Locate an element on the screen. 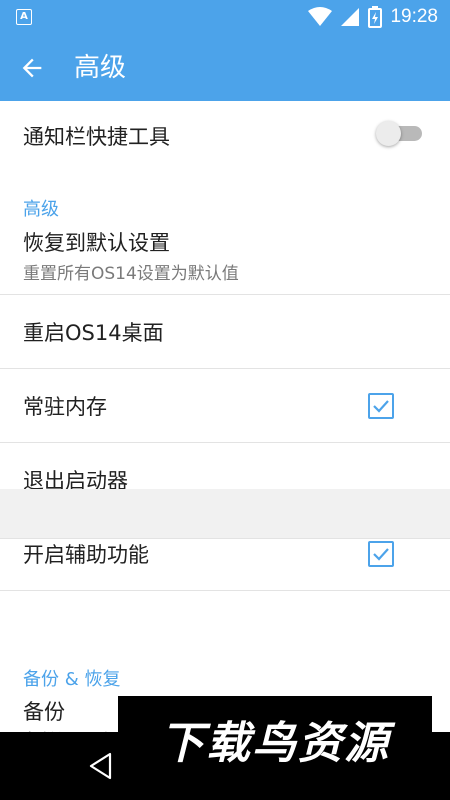 The height and width of the screenshot is (800, 450). status-icons: 19:28 is located at coordinates (373, 17).